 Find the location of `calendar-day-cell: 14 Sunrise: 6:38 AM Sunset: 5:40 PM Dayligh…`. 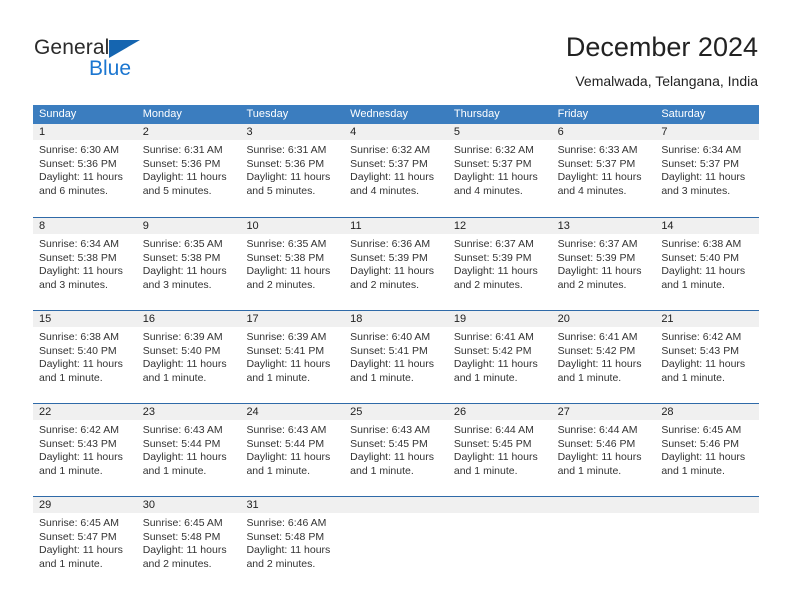

calendar-day-cell: 14 Sunrise: 6:38 AM Sunset: 5:40 PM Dayligh… is located at coordinates (707, 264).